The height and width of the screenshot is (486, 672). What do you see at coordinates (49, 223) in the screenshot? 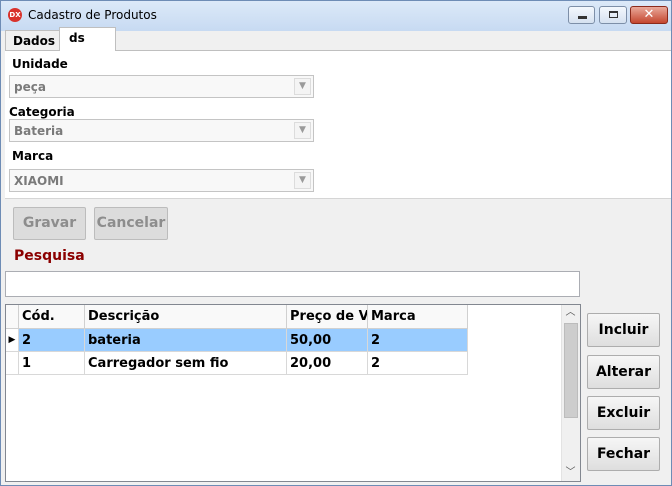
I see `gravar-button: Gravar` at bounding box center [49, 223].